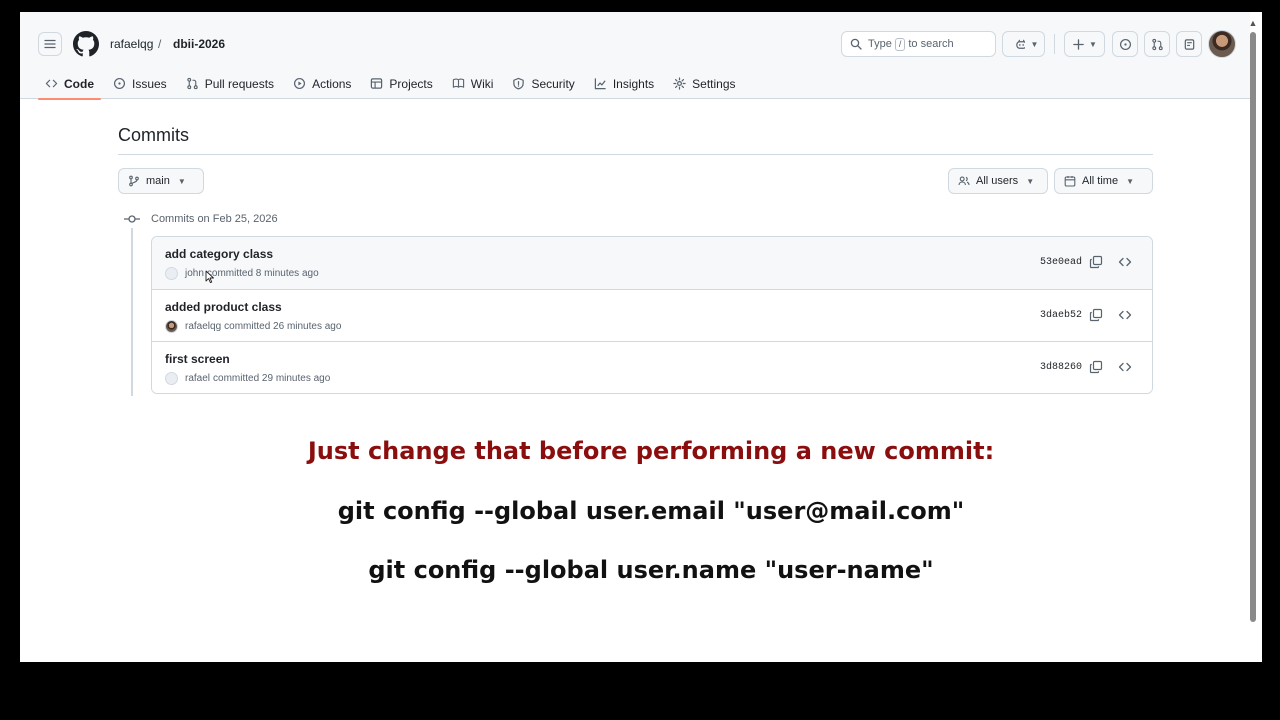  I want to click on tab-issues: Issues, so click(140, 83).